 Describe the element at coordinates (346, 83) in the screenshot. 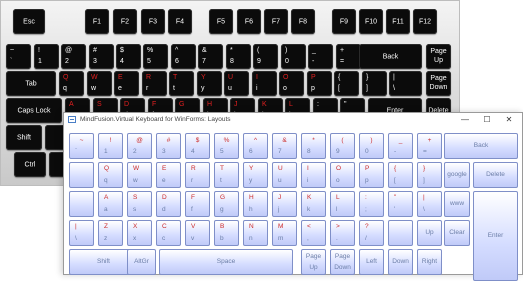

I see `key-left-bracket: {[` at that location.